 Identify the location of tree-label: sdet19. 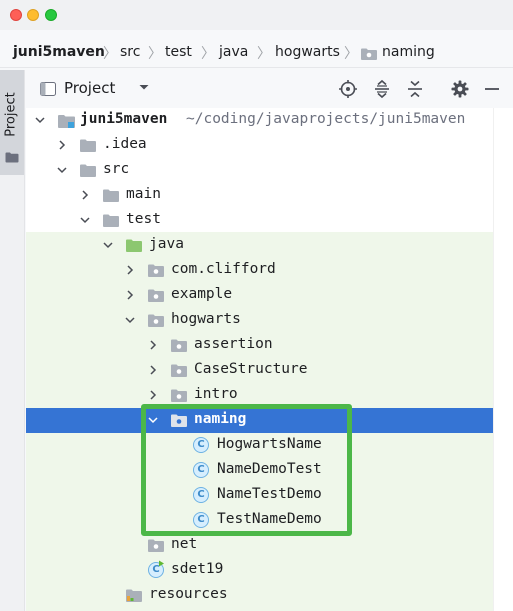
(197, 569).